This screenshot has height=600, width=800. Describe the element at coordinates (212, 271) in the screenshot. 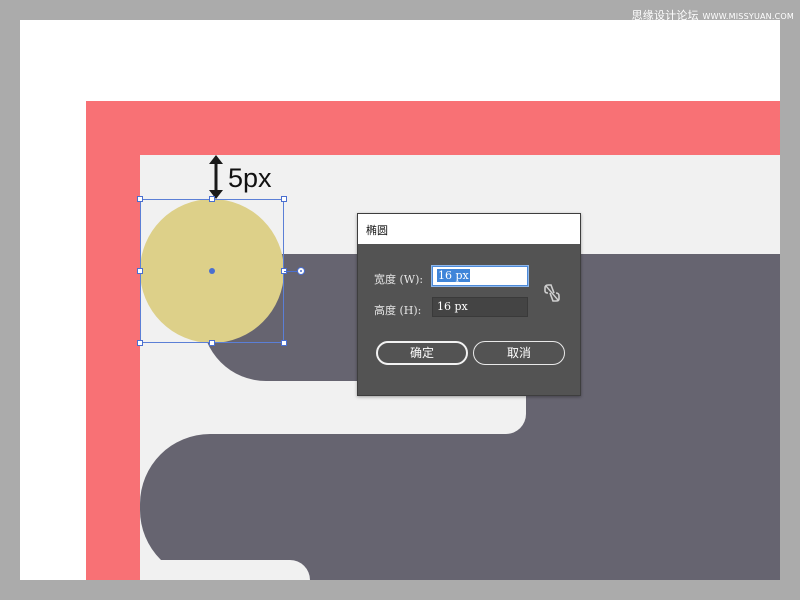

I see `center-point-icon` at that location.